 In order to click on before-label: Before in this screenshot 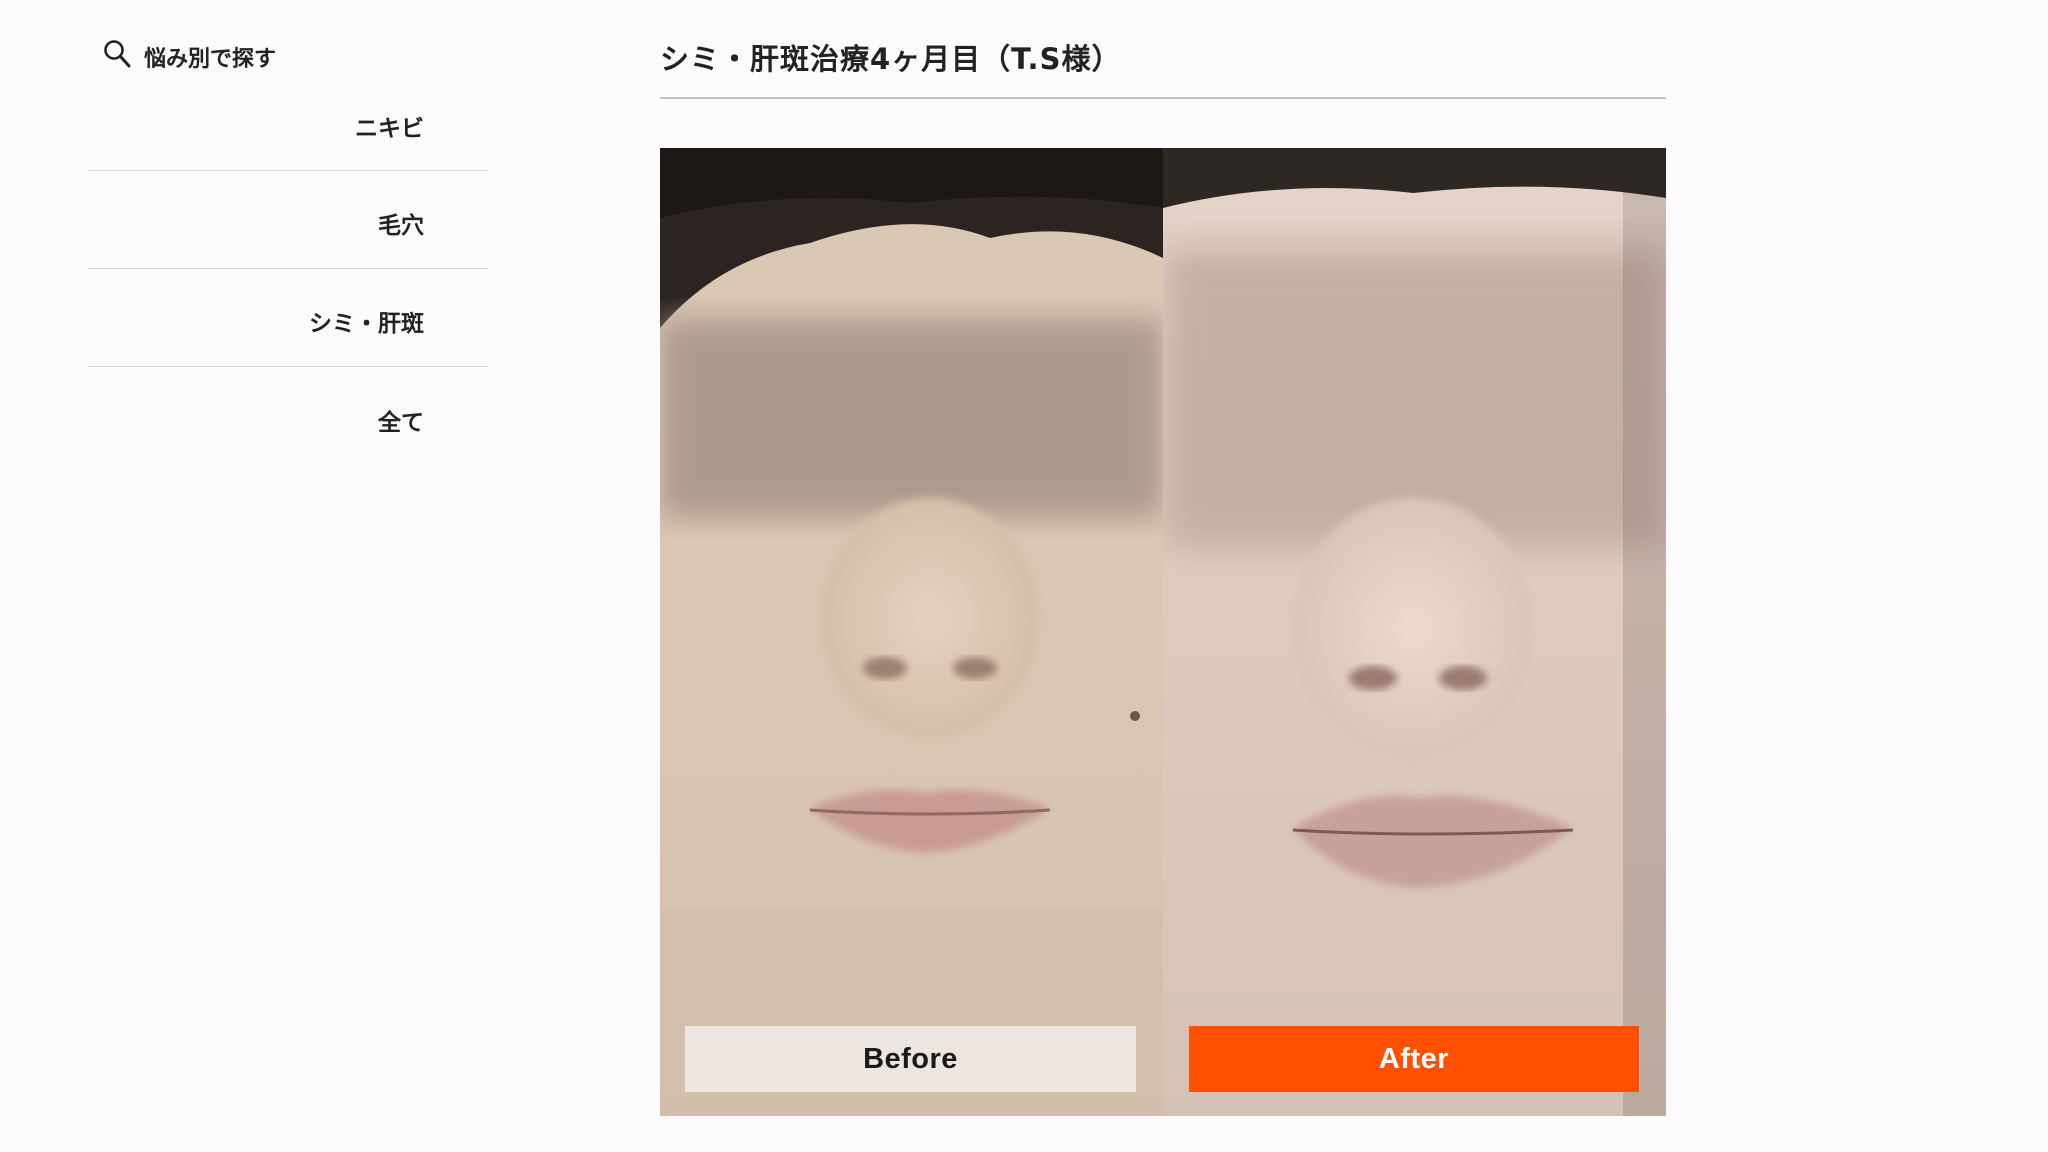, I will do `click(910, 1059)`.